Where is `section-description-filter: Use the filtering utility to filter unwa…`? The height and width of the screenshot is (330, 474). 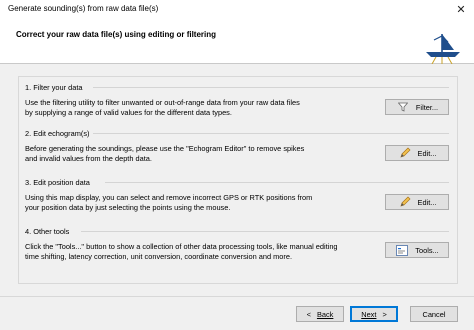
section-description-filter: Use the filtering utility to filter unwa… is located at coordinates (190, 108).